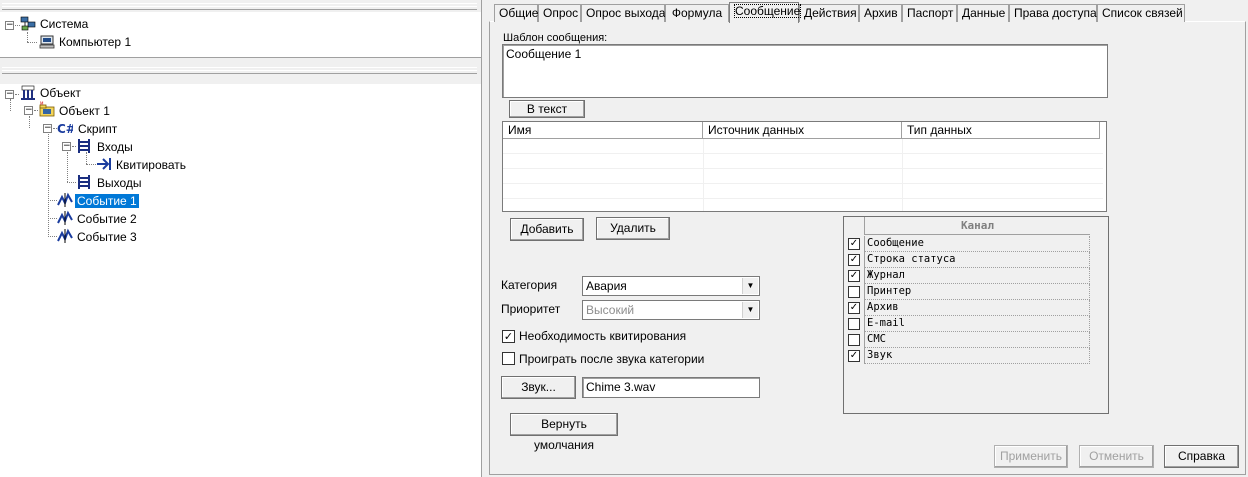  Describe the element at coordinates (977, 292) in the screenshot. I see `channel-item-printer: Принтер` at that location.